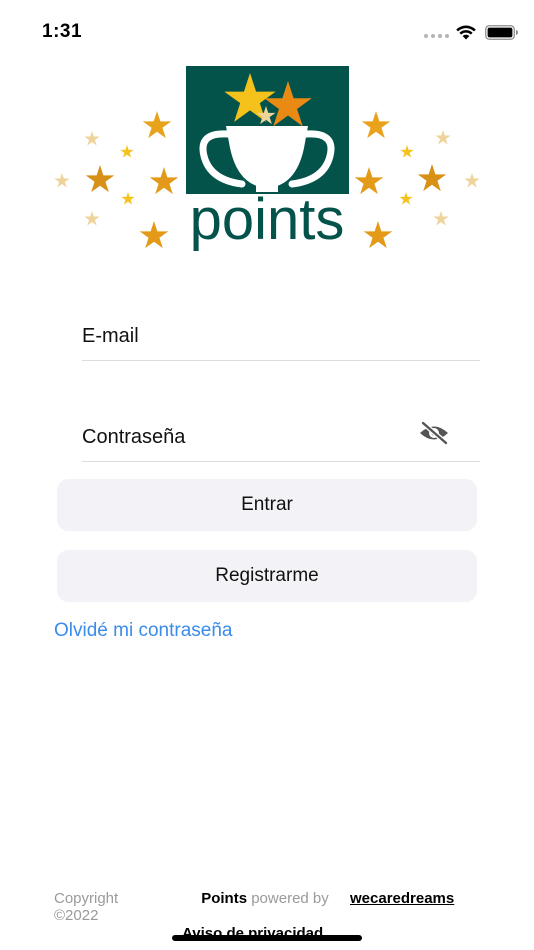  I want to click on password-field: Contraseña, so click(281, 436).